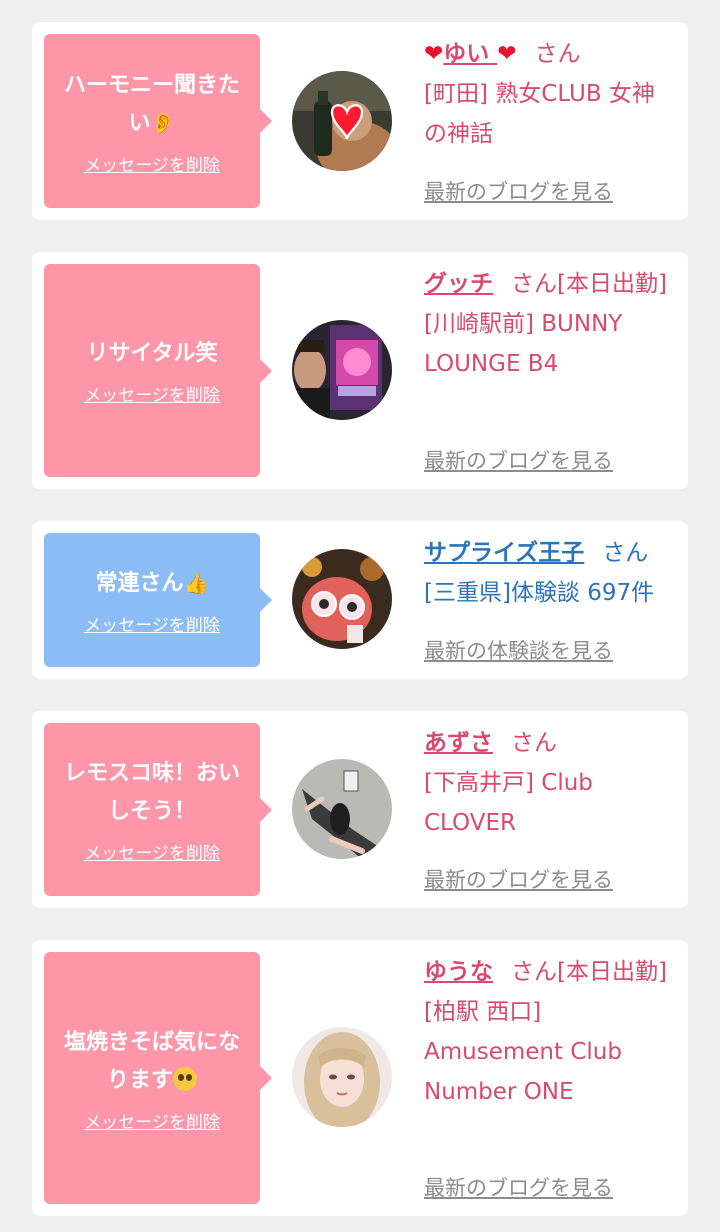 Image resolution: width=720 pixels, height=1232 pixels. I want to click on sender-name-link: グッチ, so click(458, 284).